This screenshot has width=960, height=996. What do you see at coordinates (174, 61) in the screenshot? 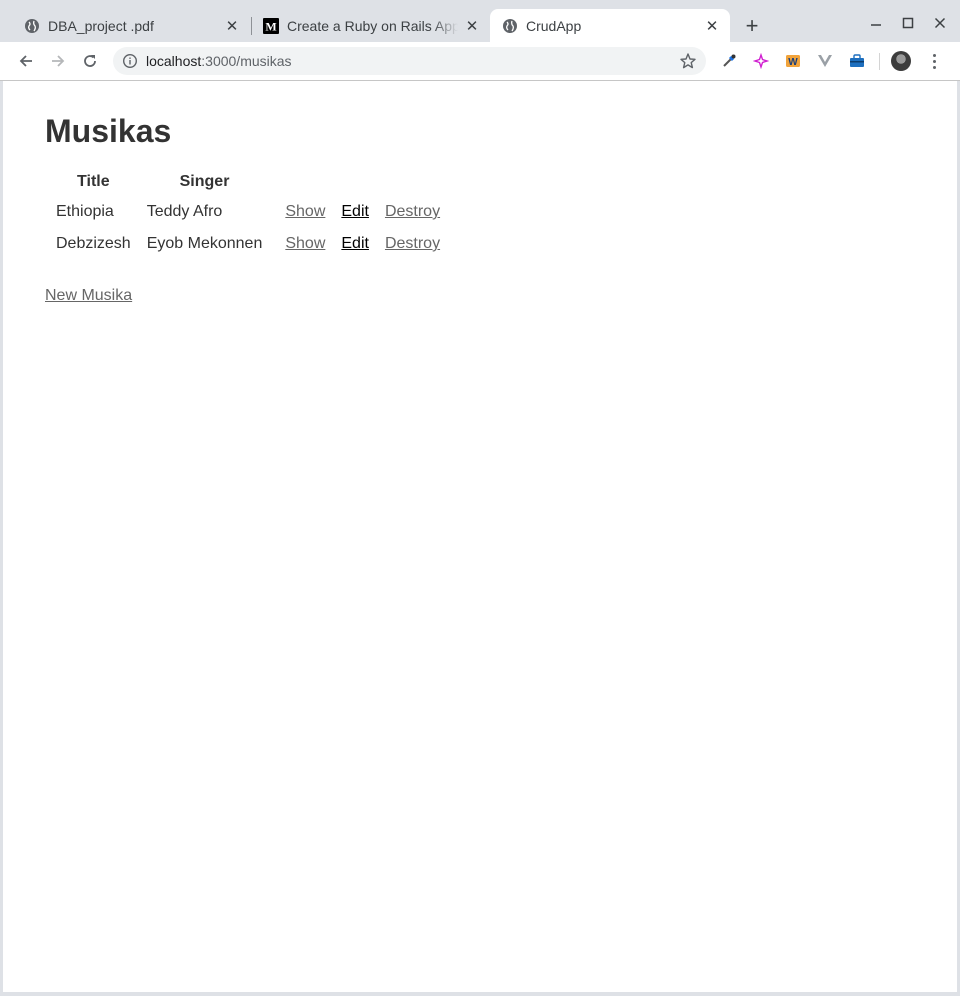
I see `url-host: localhost` at bounding box center [174, 61].